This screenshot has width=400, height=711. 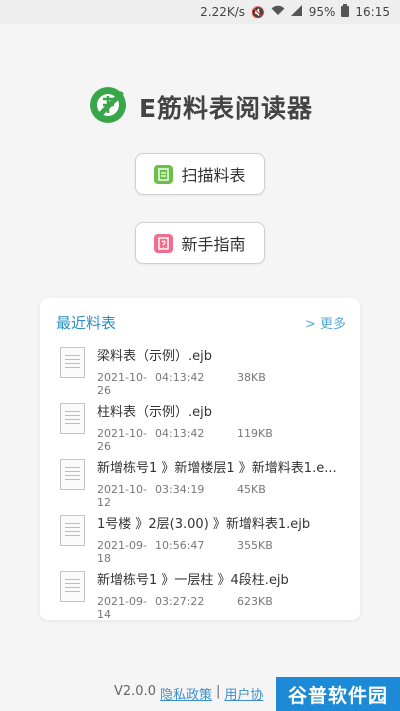 What do you see at coordinates (154, 356) in the screenshot?
I see `file-name: 梁料表（示例）.ejb` at bounding box center [154, 356].